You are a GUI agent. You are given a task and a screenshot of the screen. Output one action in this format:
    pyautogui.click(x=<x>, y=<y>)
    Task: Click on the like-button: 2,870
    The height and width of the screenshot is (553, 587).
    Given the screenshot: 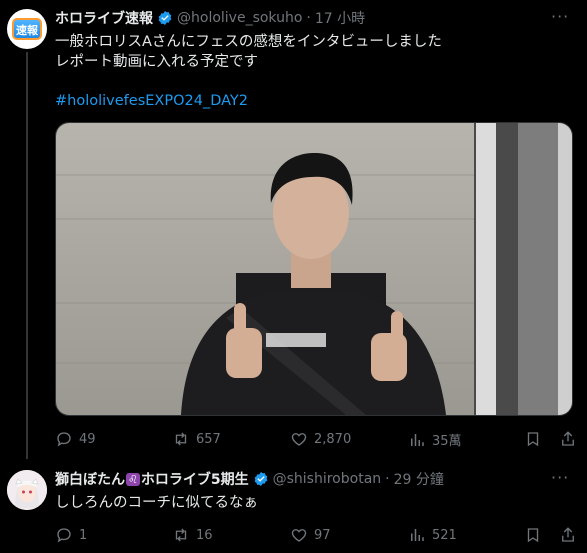 What is the action you would take?
    pyautogui.click(x=320, y=439)
    